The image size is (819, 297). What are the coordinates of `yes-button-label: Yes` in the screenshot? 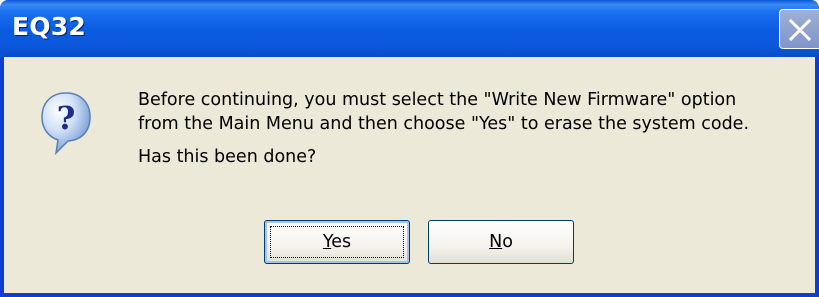 It's located at (337, 242).